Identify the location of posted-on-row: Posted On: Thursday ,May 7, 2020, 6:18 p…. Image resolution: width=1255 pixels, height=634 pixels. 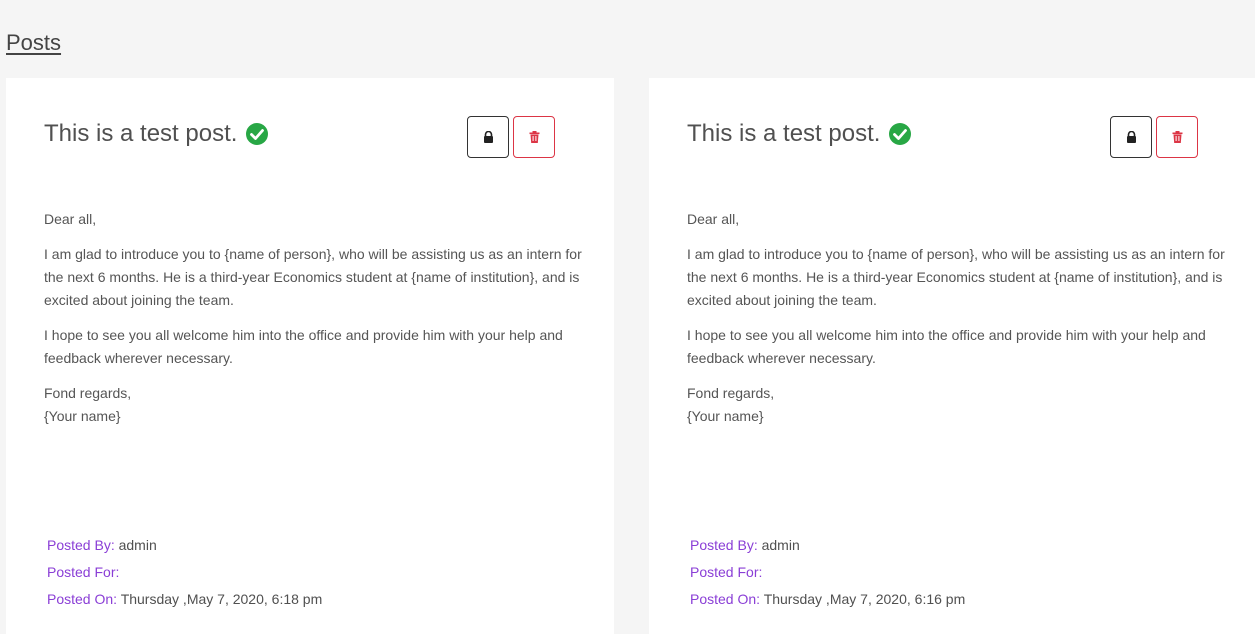
(184, 599).